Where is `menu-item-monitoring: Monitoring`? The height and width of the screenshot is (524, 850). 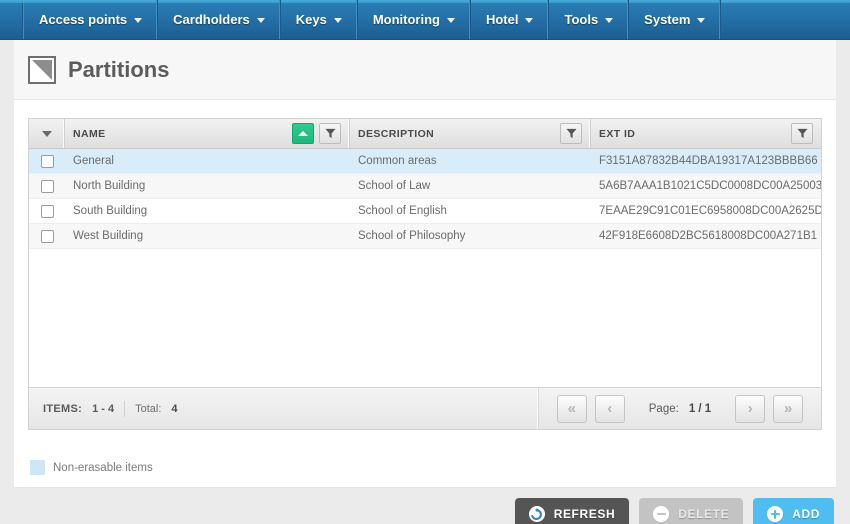
menu-item-monitoring: Monitoring is located at coordinates (414, 19).